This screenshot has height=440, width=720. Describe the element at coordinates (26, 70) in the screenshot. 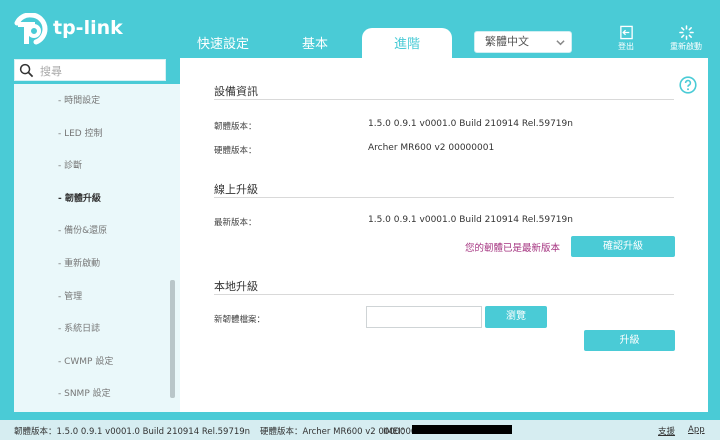

I see `search-icon` at that location.